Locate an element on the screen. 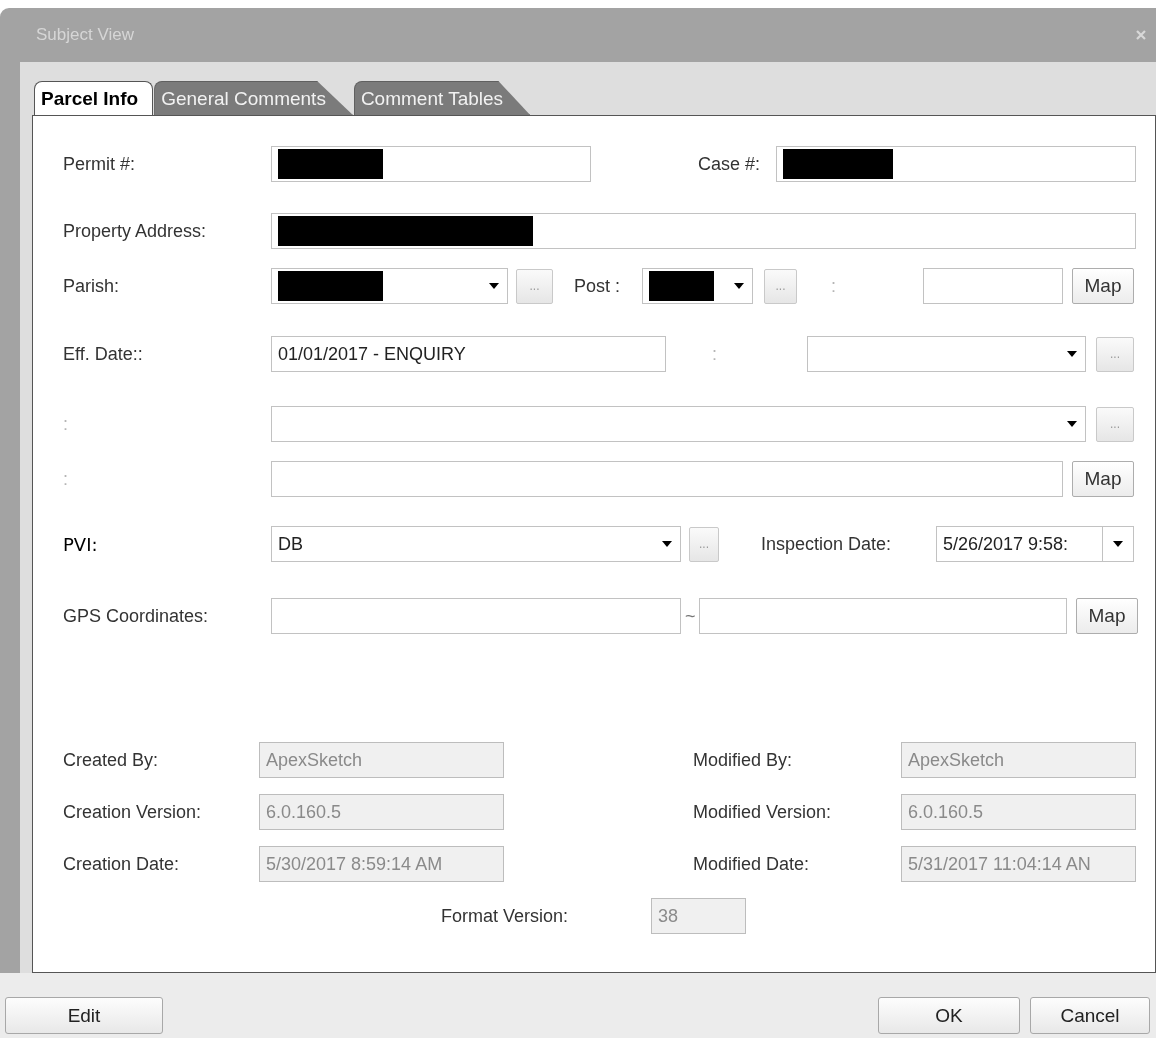 The height and width of the screenshot is (1038, 1156). tab: Comment Tables is located at coordinates (442, 98).